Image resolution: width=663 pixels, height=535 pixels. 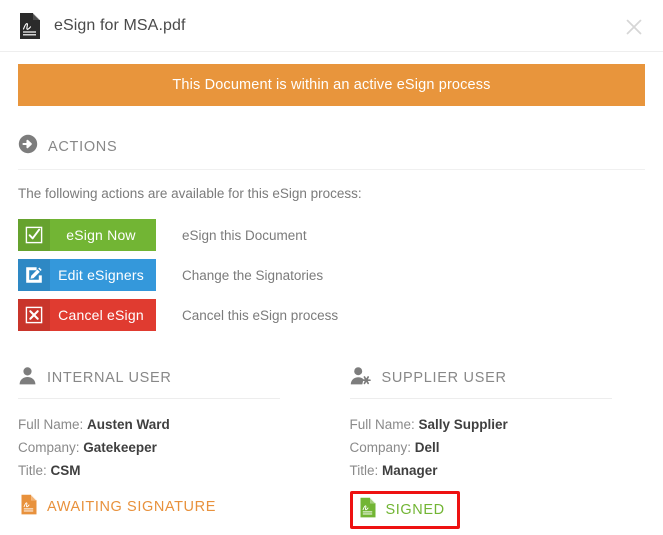 I want to click on field-value: Gatekeeper, so click(x=120, y=447).